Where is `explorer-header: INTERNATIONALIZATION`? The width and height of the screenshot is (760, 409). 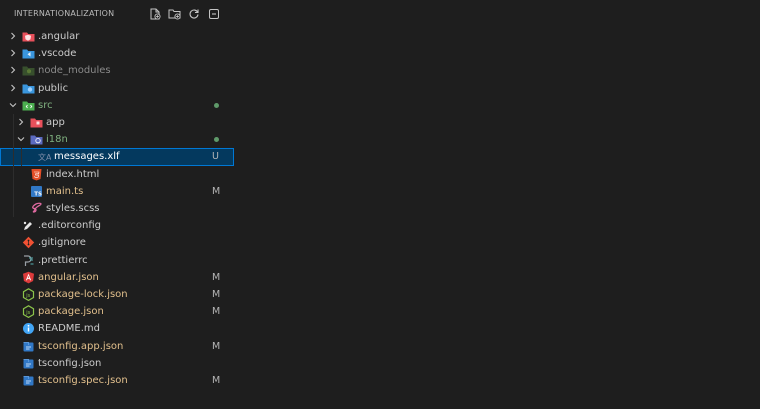
explorer-header: INTERNATIONALIZATION is located at coordinates (117, 14).